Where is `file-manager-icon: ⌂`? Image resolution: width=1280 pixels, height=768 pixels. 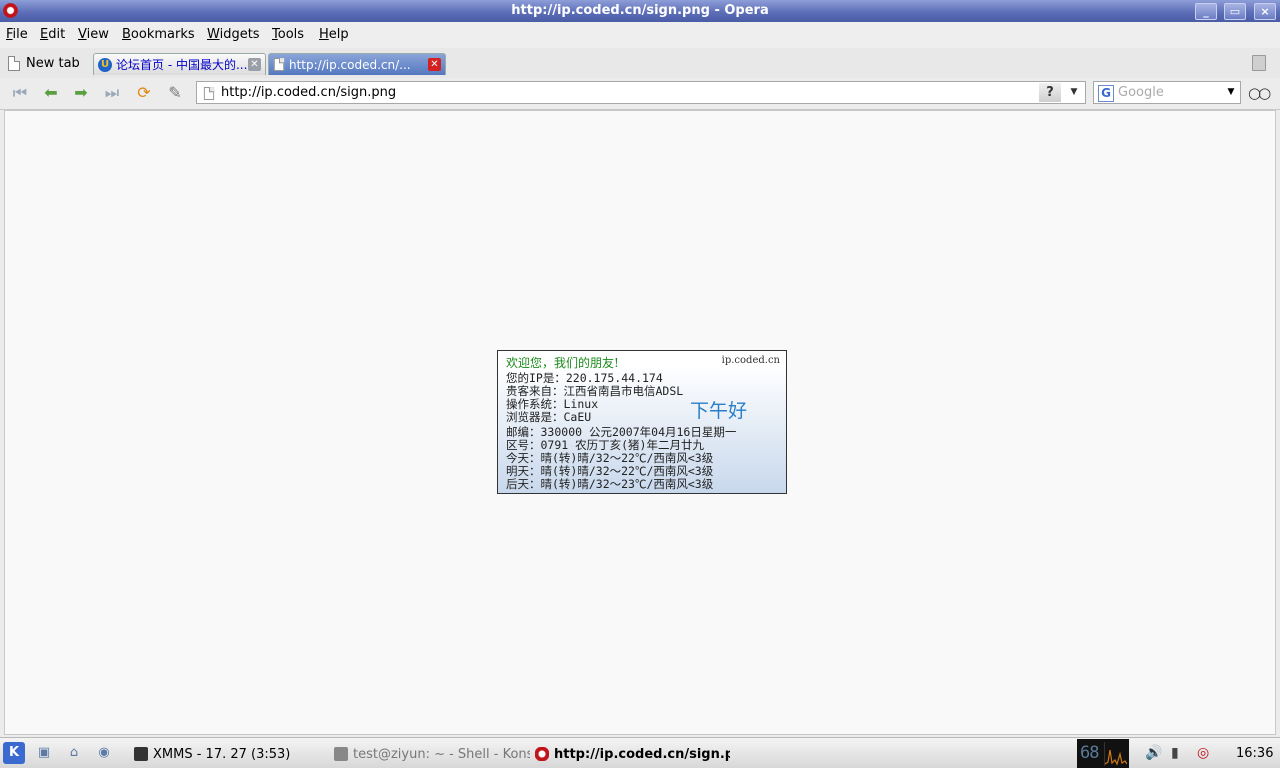
file-manager-icon: ⌂ is located at coordinates (74, 753).